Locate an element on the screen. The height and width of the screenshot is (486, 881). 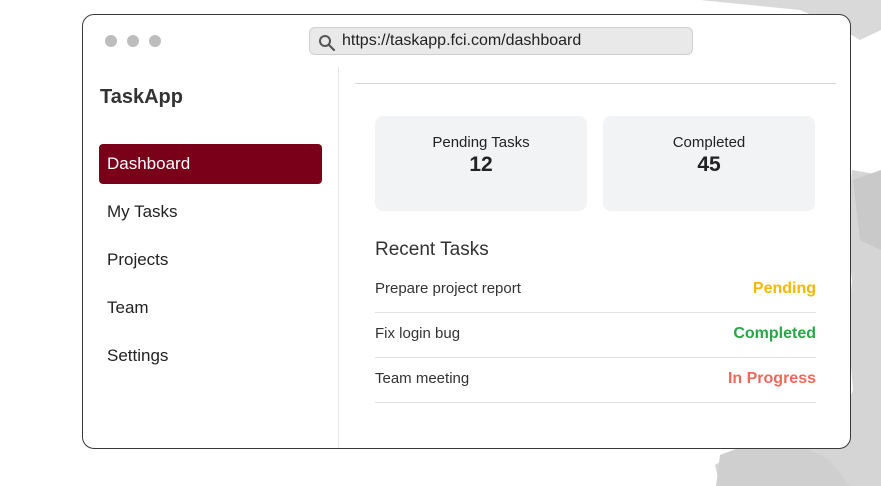
app-brand: TaskApp is located at coordinates (141, 97).